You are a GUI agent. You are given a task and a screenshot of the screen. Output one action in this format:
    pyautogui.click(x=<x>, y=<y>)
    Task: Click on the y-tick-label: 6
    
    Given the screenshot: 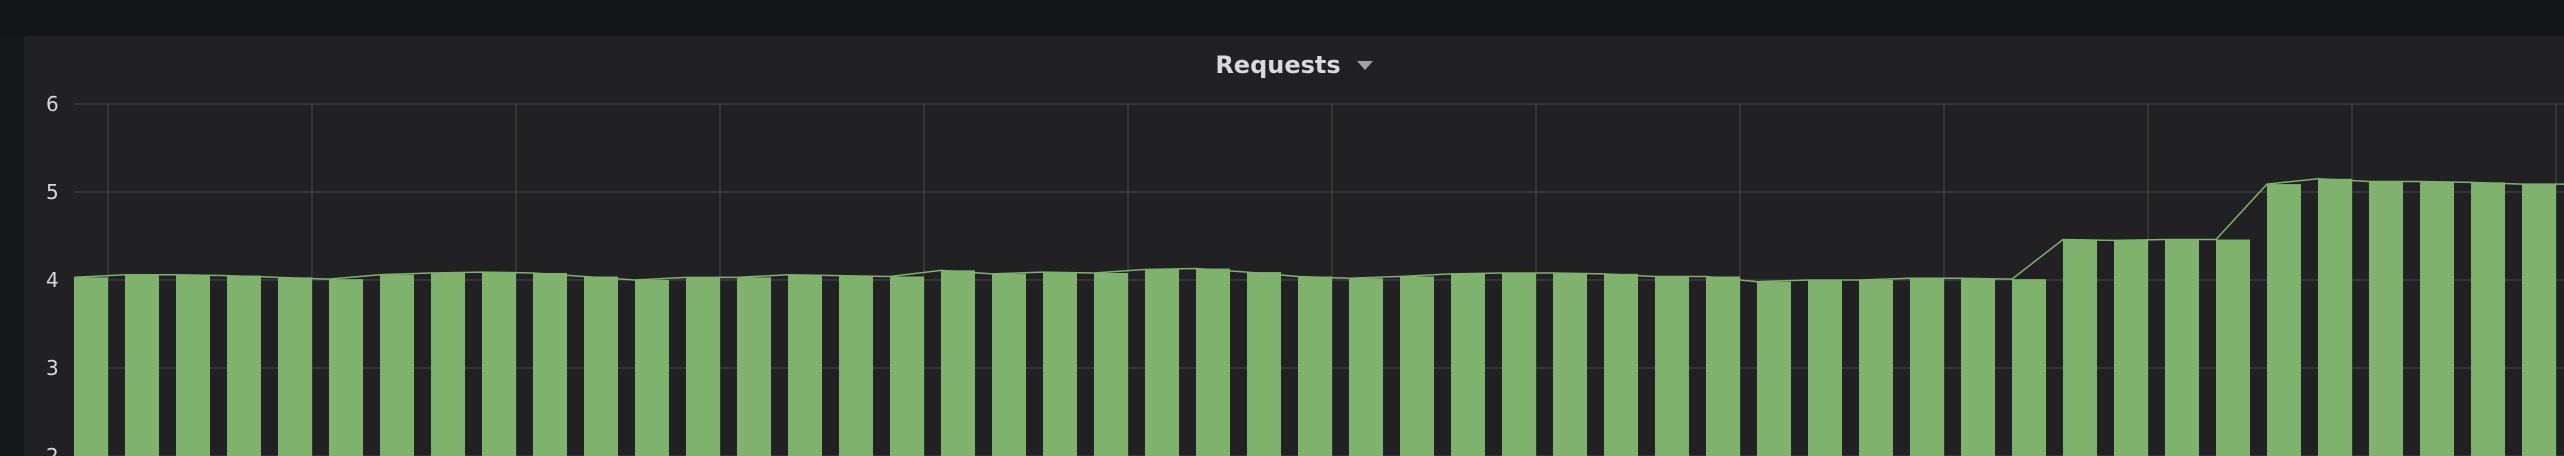 What is the action you would take?
    pyautogui.click(x=52, y=104)
    